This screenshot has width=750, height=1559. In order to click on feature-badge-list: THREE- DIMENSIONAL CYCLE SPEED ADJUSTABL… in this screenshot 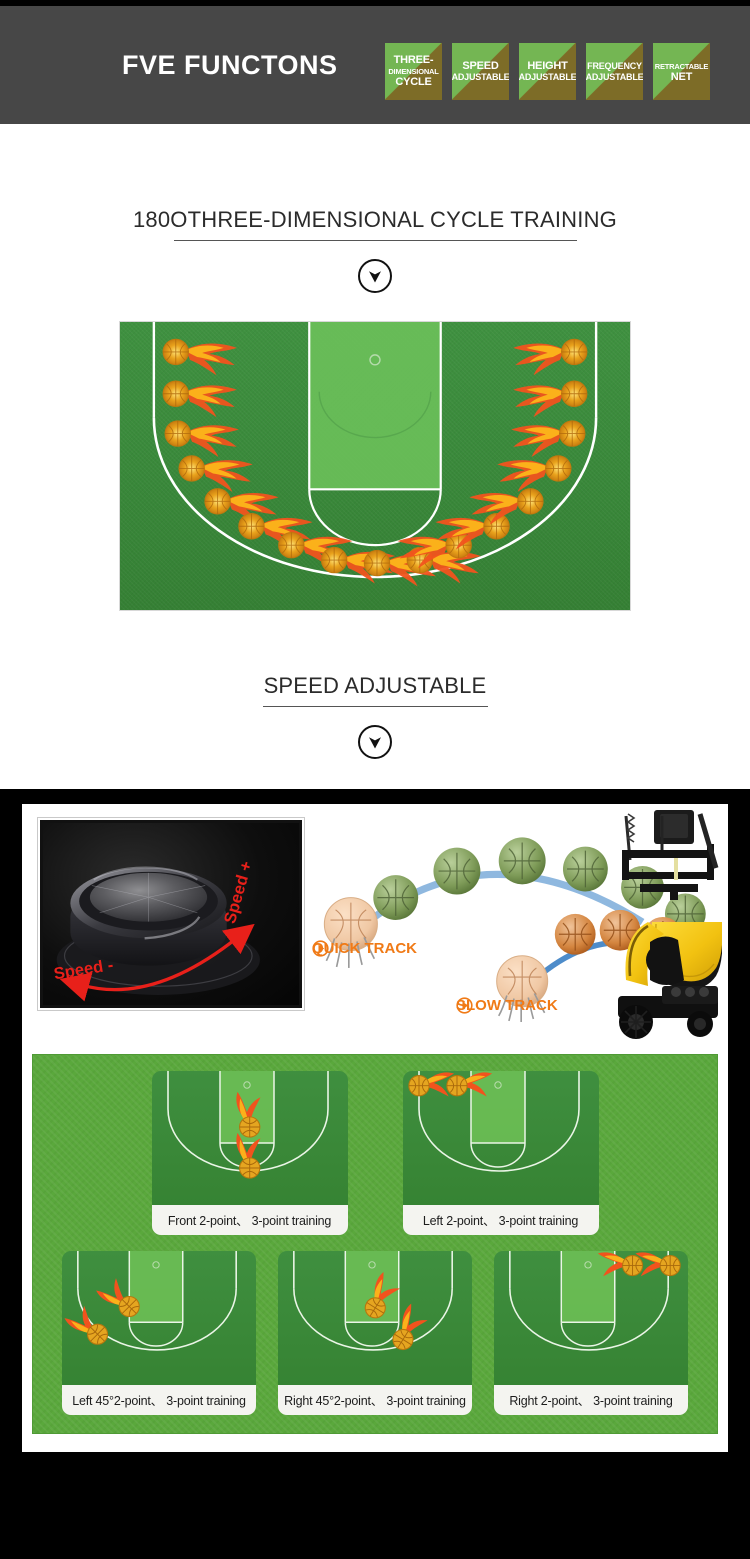, I will do `click(547, 71)`.